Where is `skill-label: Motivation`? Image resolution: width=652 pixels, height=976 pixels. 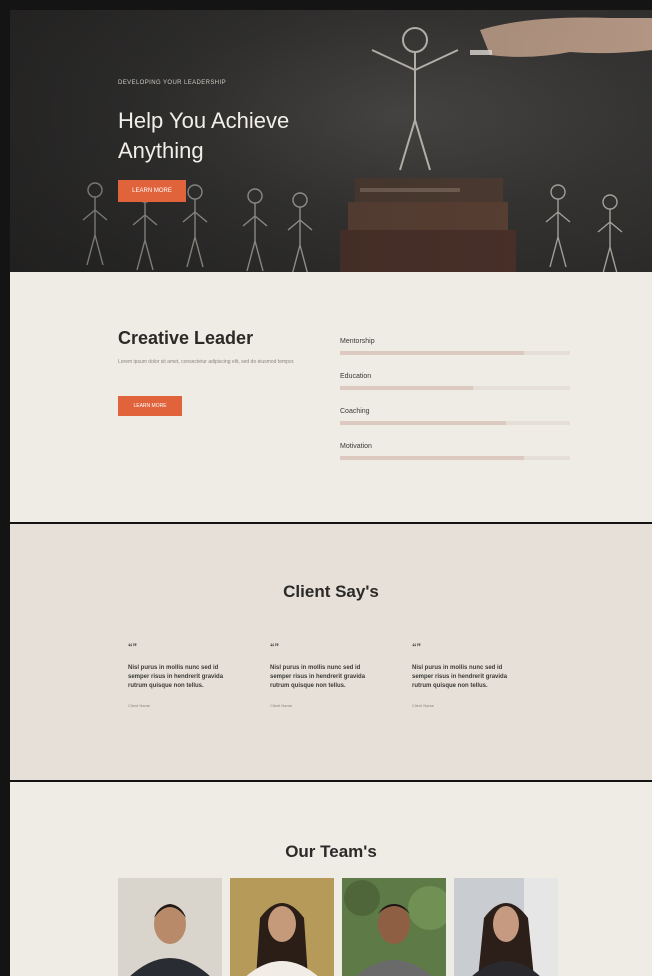 skill-label: Motivation is located at coordinates (356, 446).